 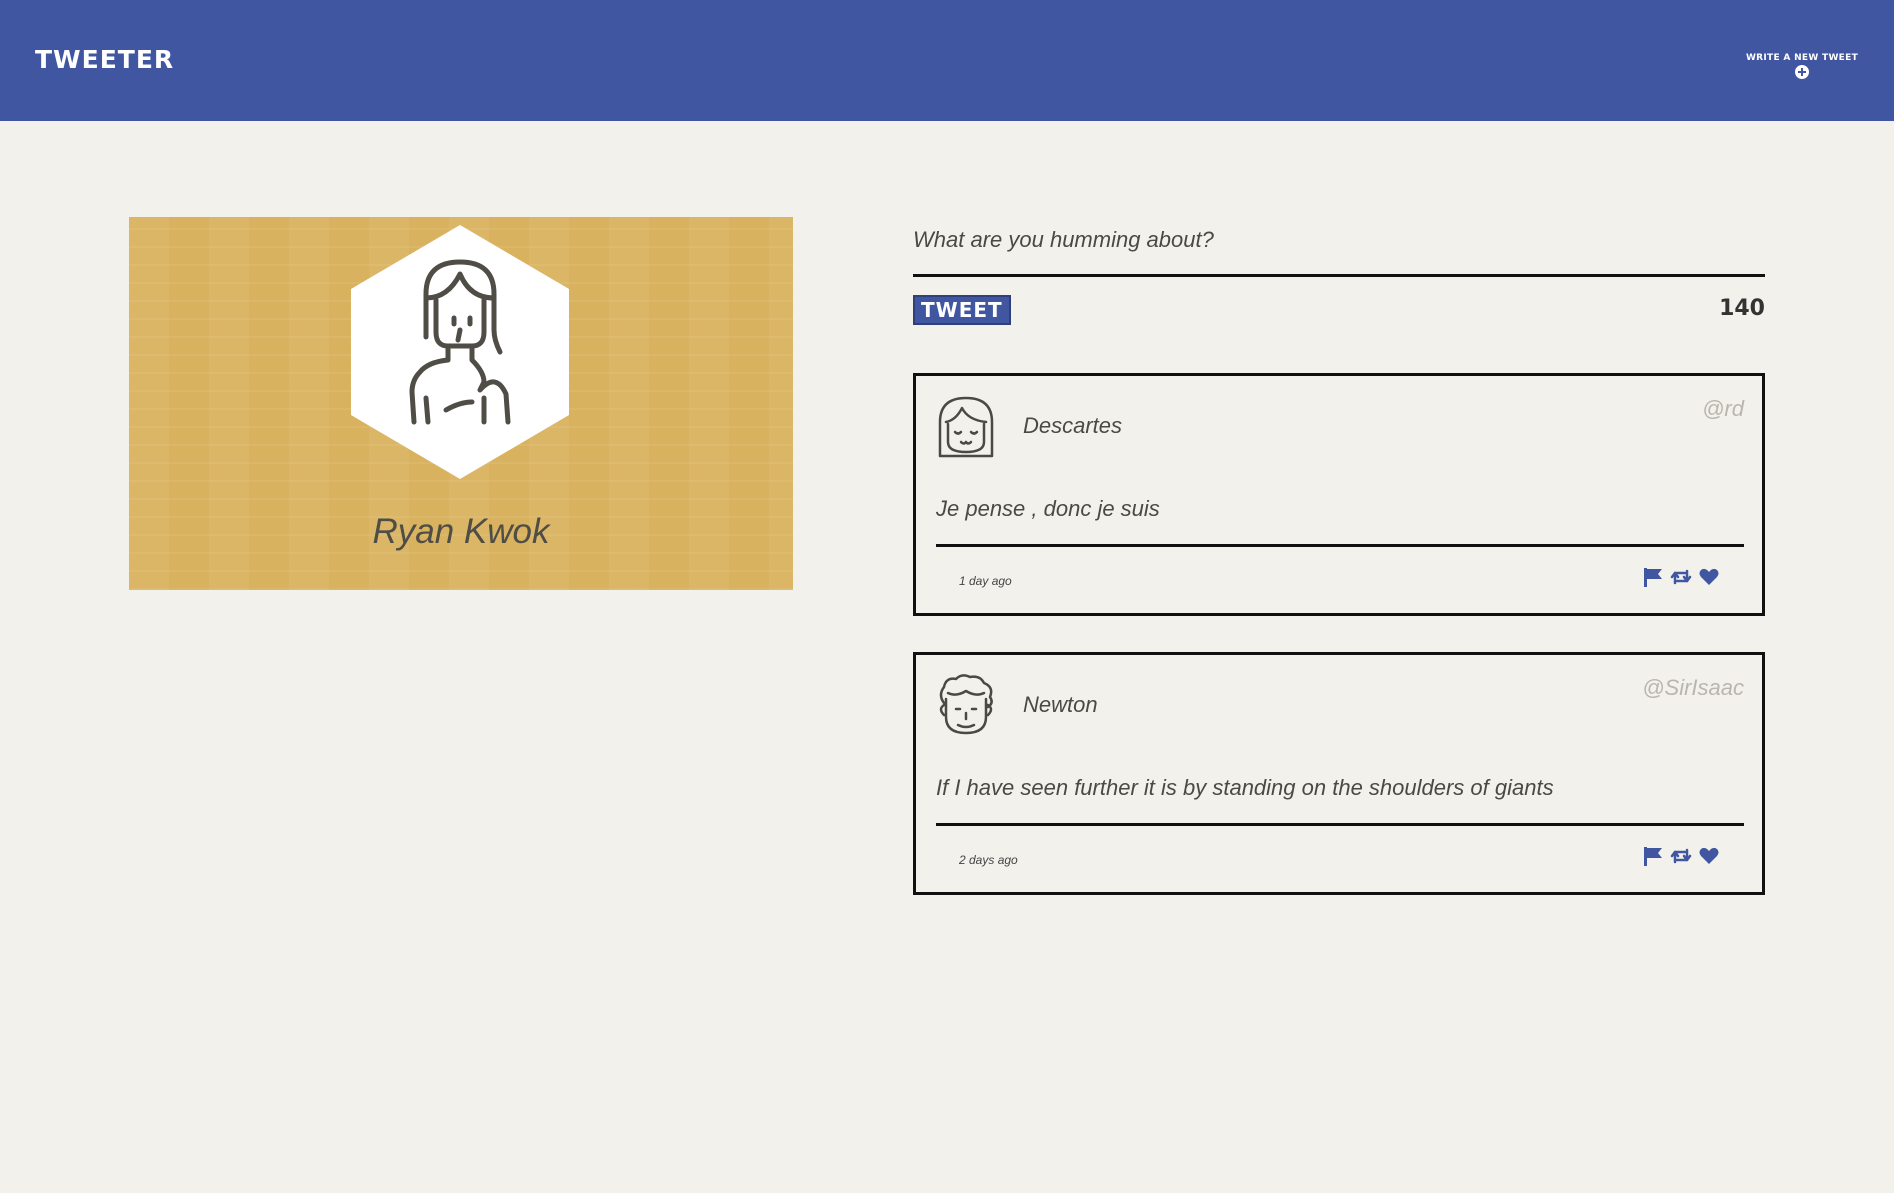 I want to click on profile-avatar, so click(x=460, y=352).